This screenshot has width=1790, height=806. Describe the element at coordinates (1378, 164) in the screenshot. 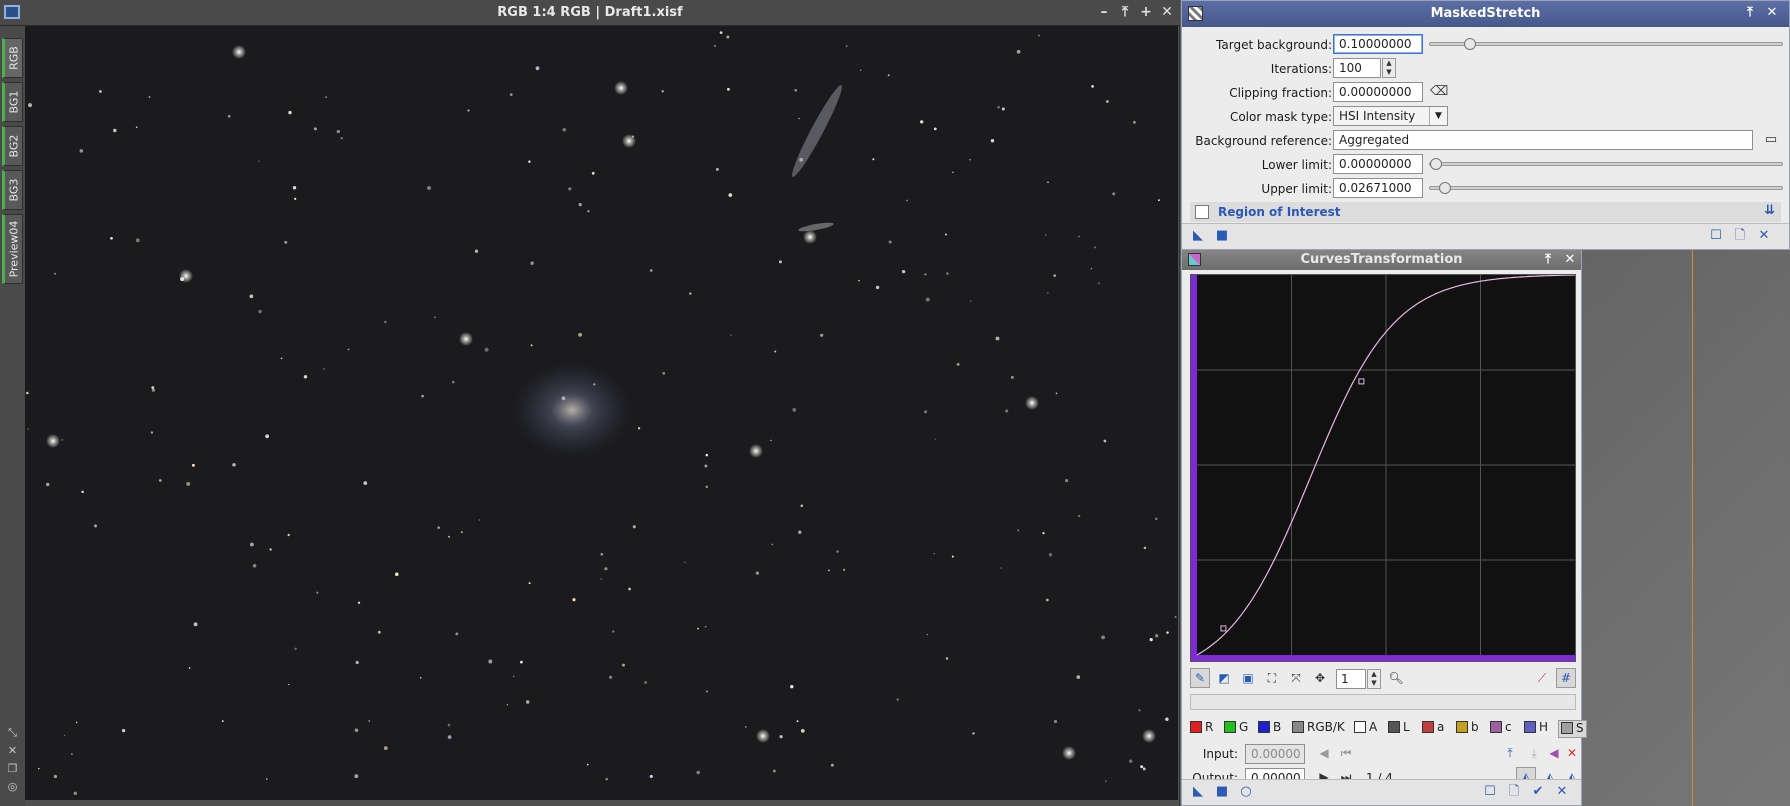

I see `lower-limit-input: 0.00000000` at that location.